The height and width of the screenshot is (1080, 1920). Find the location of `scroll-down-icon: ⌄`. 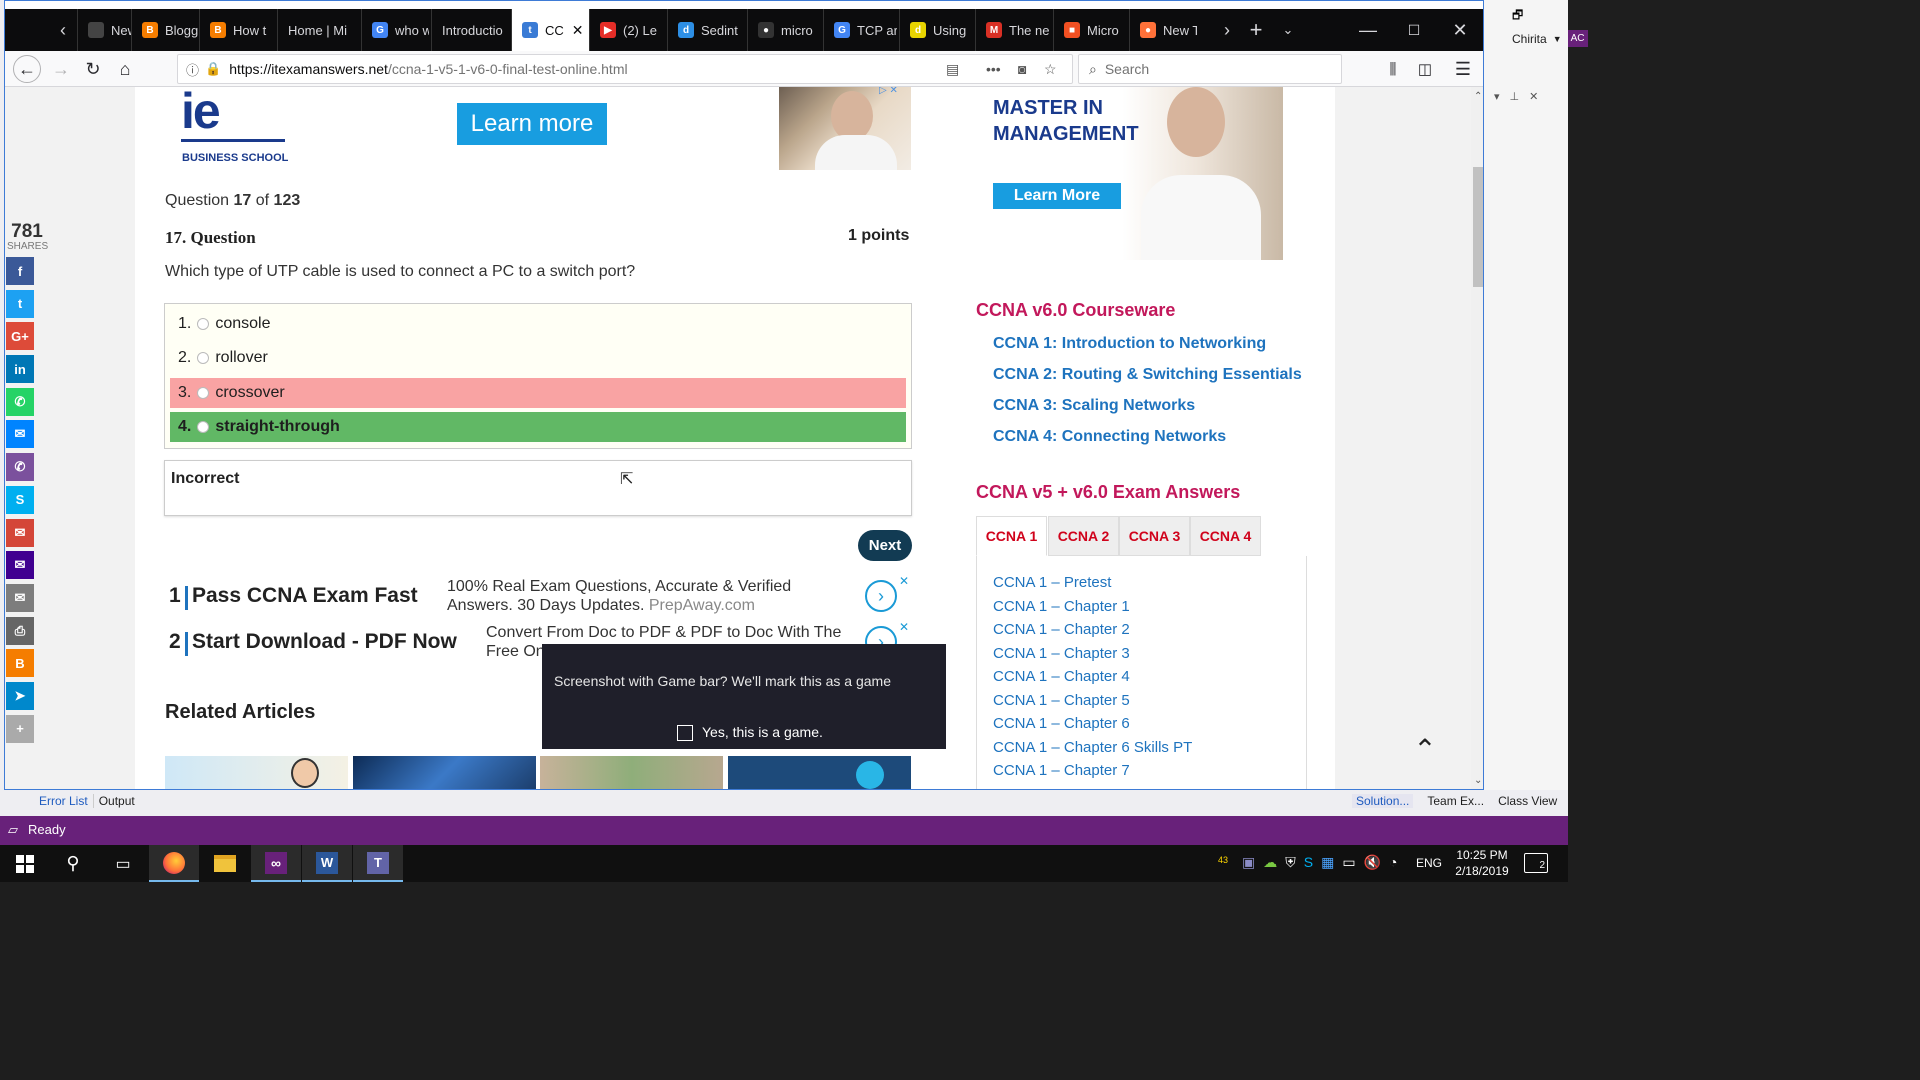

scroll-down-icon: ⌄ is located at coordinates (1478, 780).